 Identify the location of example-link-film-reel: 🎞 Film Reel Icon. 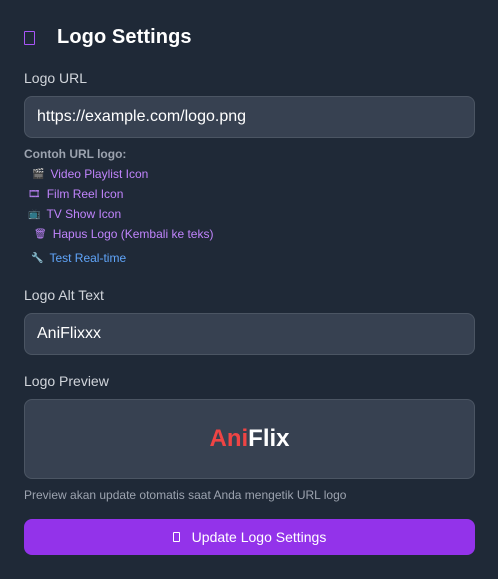
(75, 194).